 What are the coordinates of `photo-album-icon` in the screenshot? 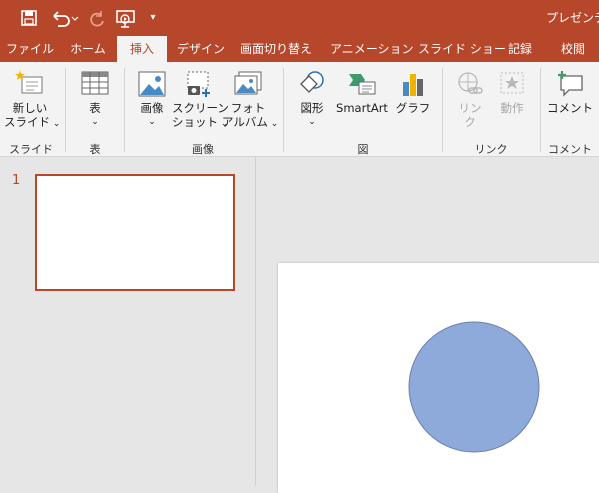 It's located at (248, 83).